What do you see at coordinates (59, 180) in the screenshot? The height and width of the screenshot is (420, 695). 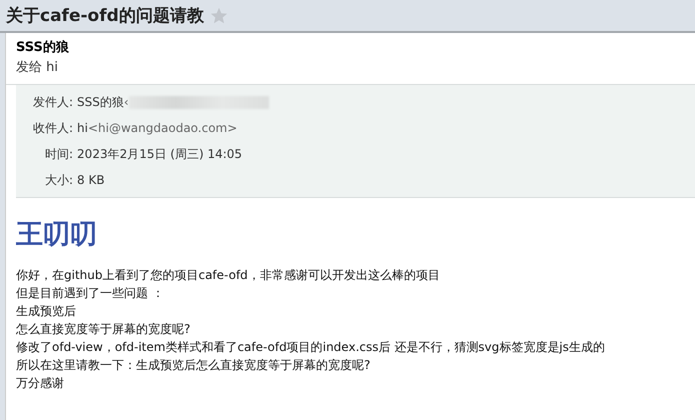 I see `field-label: 大小:` at bounding box center [59, 180].